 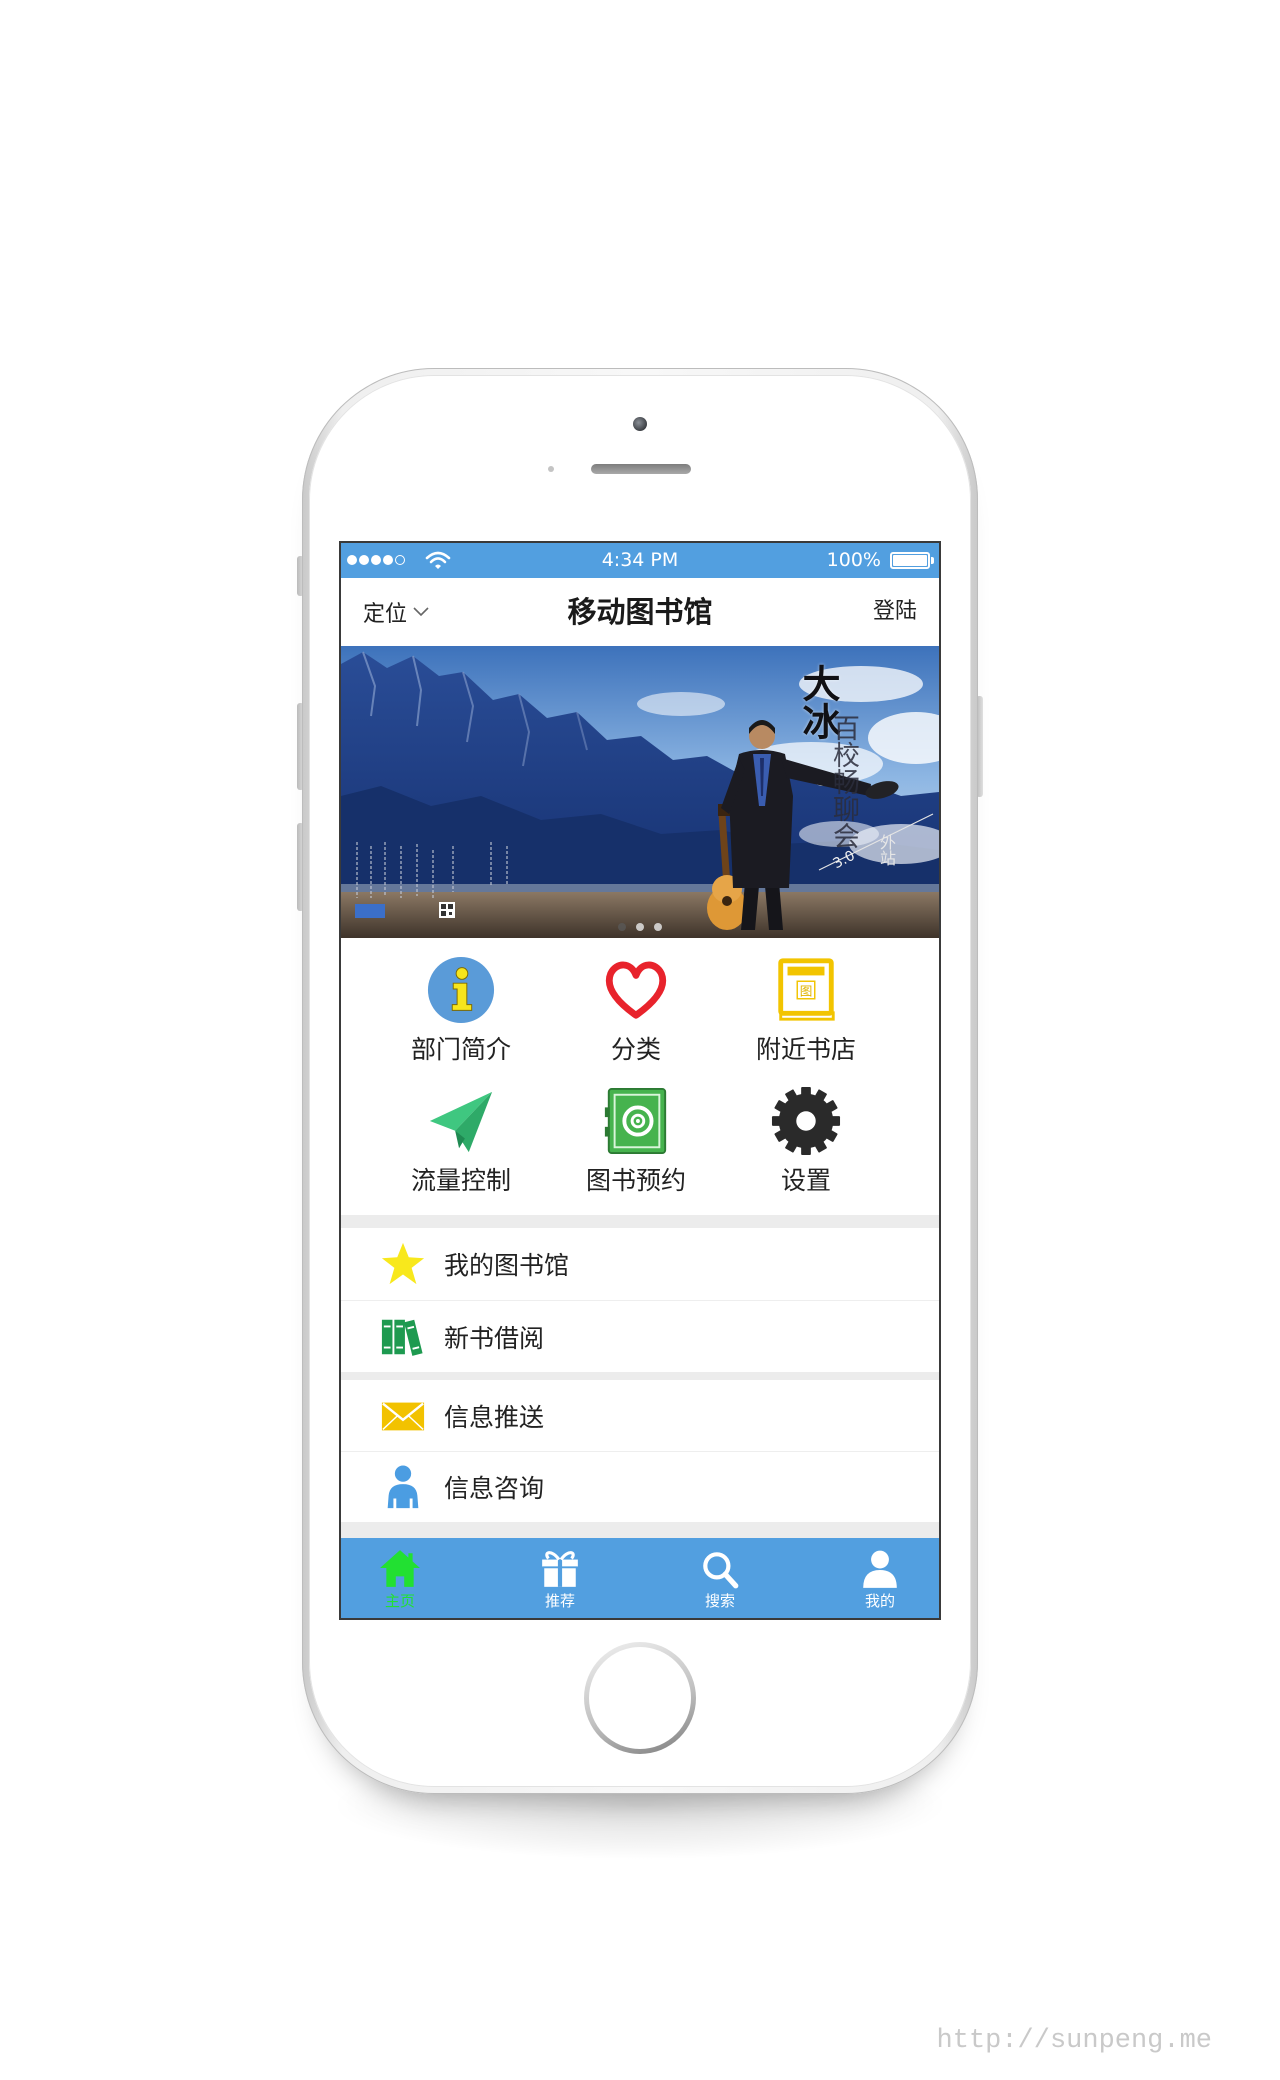 I want to click on bookstore-icon-glyph: 图, so click(x=806, y=990).